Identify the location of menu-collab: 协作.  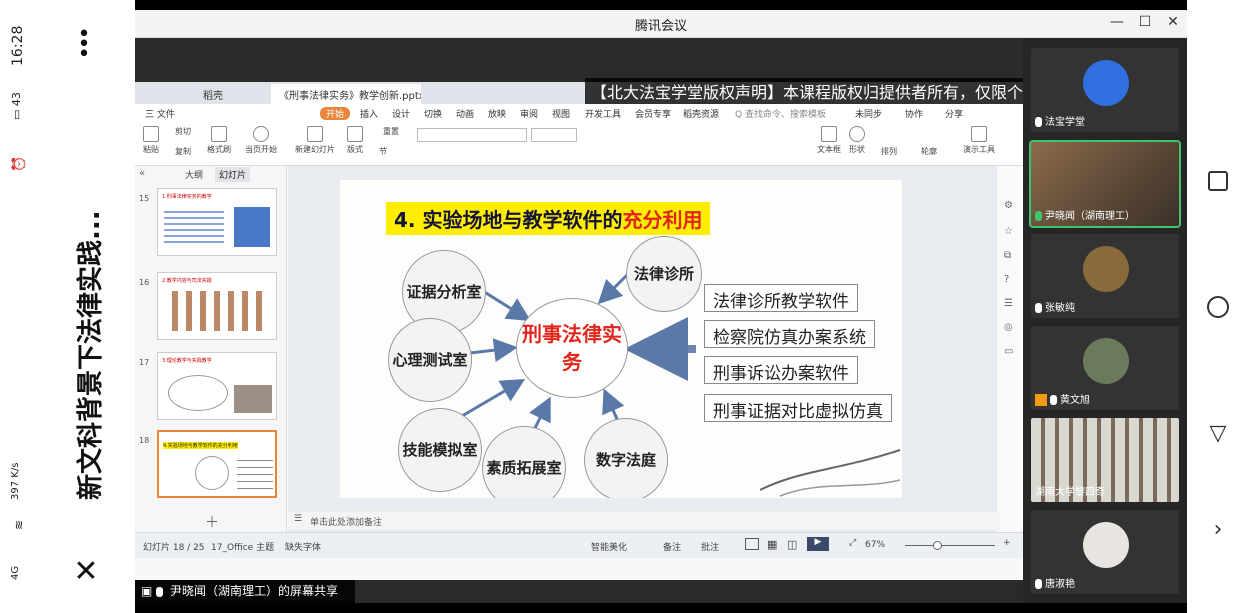
(914, 113).